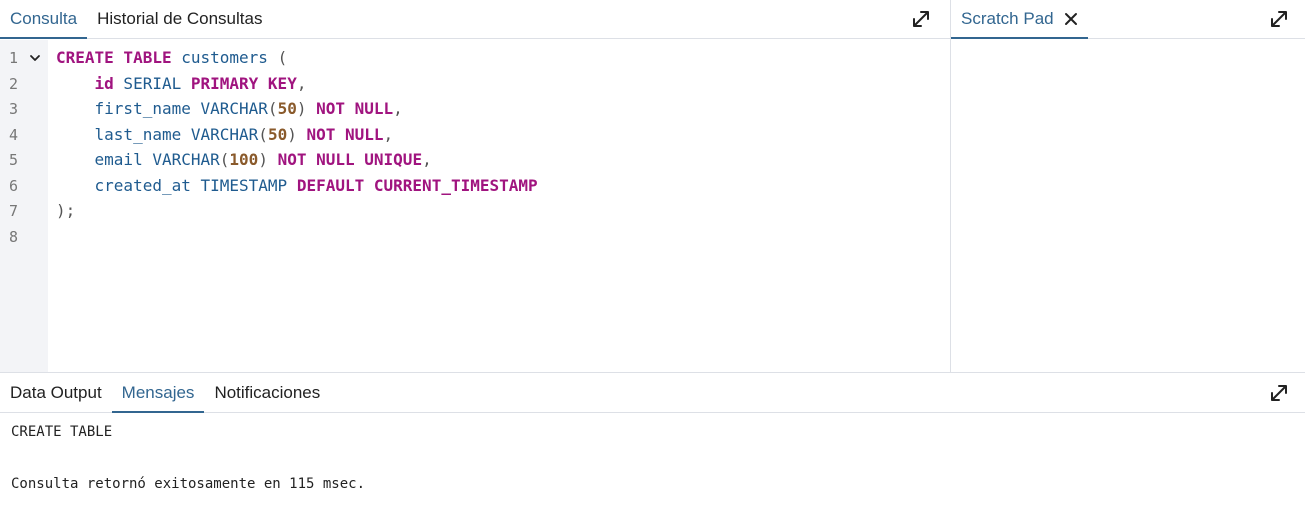 This screenshot has width=1305, height=515. What do you see at coordinates (14, 160) in the screenshot?
I see `line-number: 5` at bounding box center [14, 160].